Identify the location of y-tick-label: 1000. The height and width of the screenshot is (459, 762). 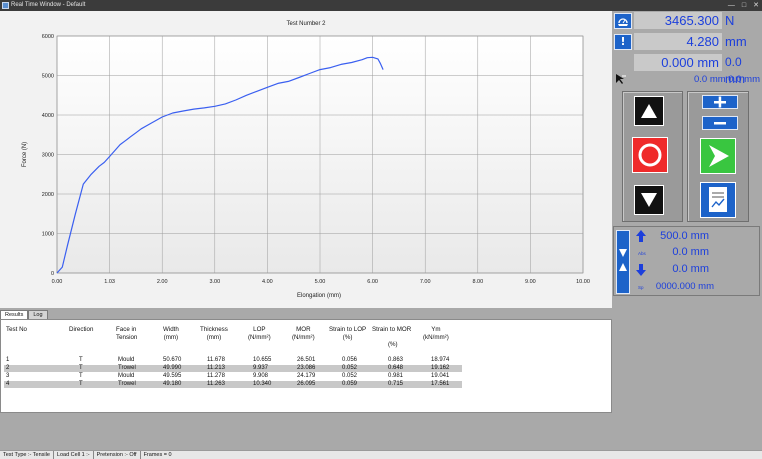
(48, 235).